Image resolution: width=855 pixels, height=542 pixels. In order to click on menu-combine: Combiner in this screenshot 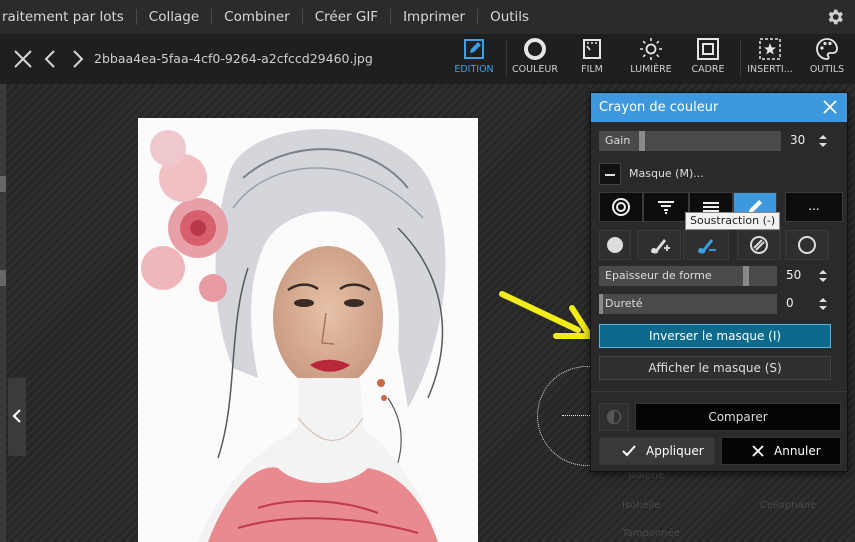, I will do `click(257, 17)`.